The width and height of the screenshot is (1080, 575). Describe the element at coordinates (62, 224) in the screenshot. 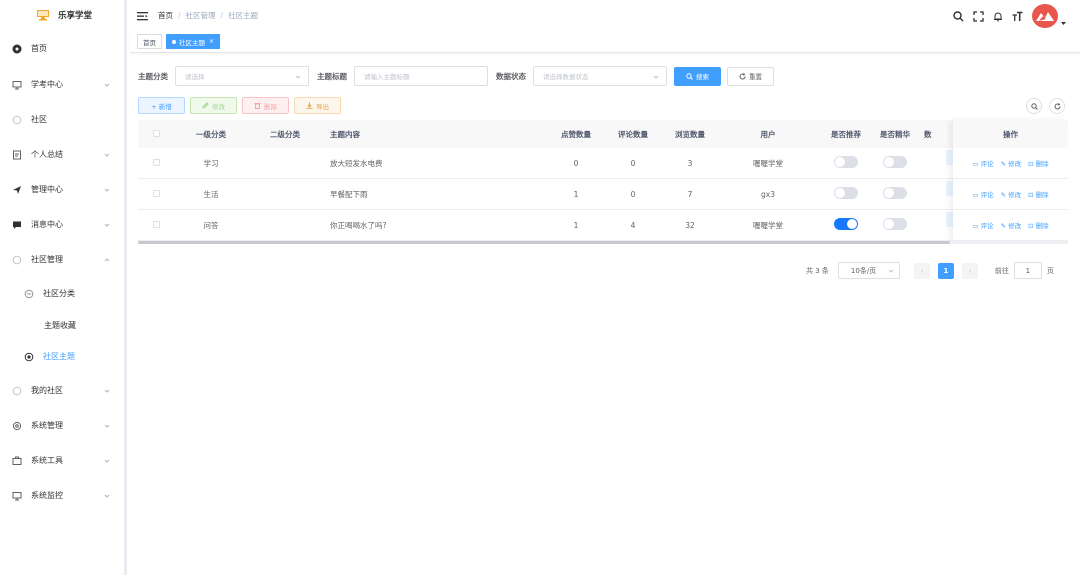

I see `sidebar-item-message-center: 消息中心` at that location.